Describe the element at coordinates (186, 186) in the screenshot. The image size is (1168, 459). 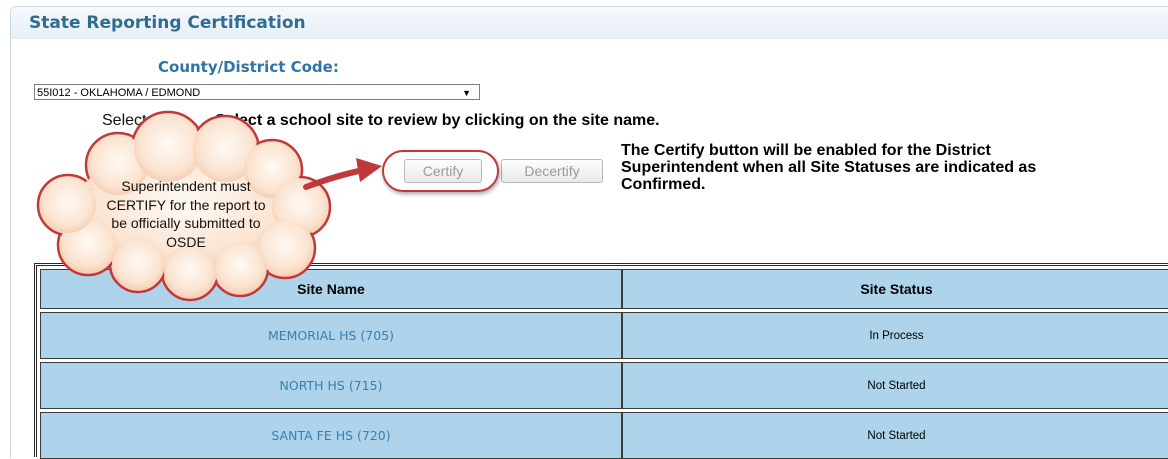
I see `callout-line: Superintendent must` at that location.